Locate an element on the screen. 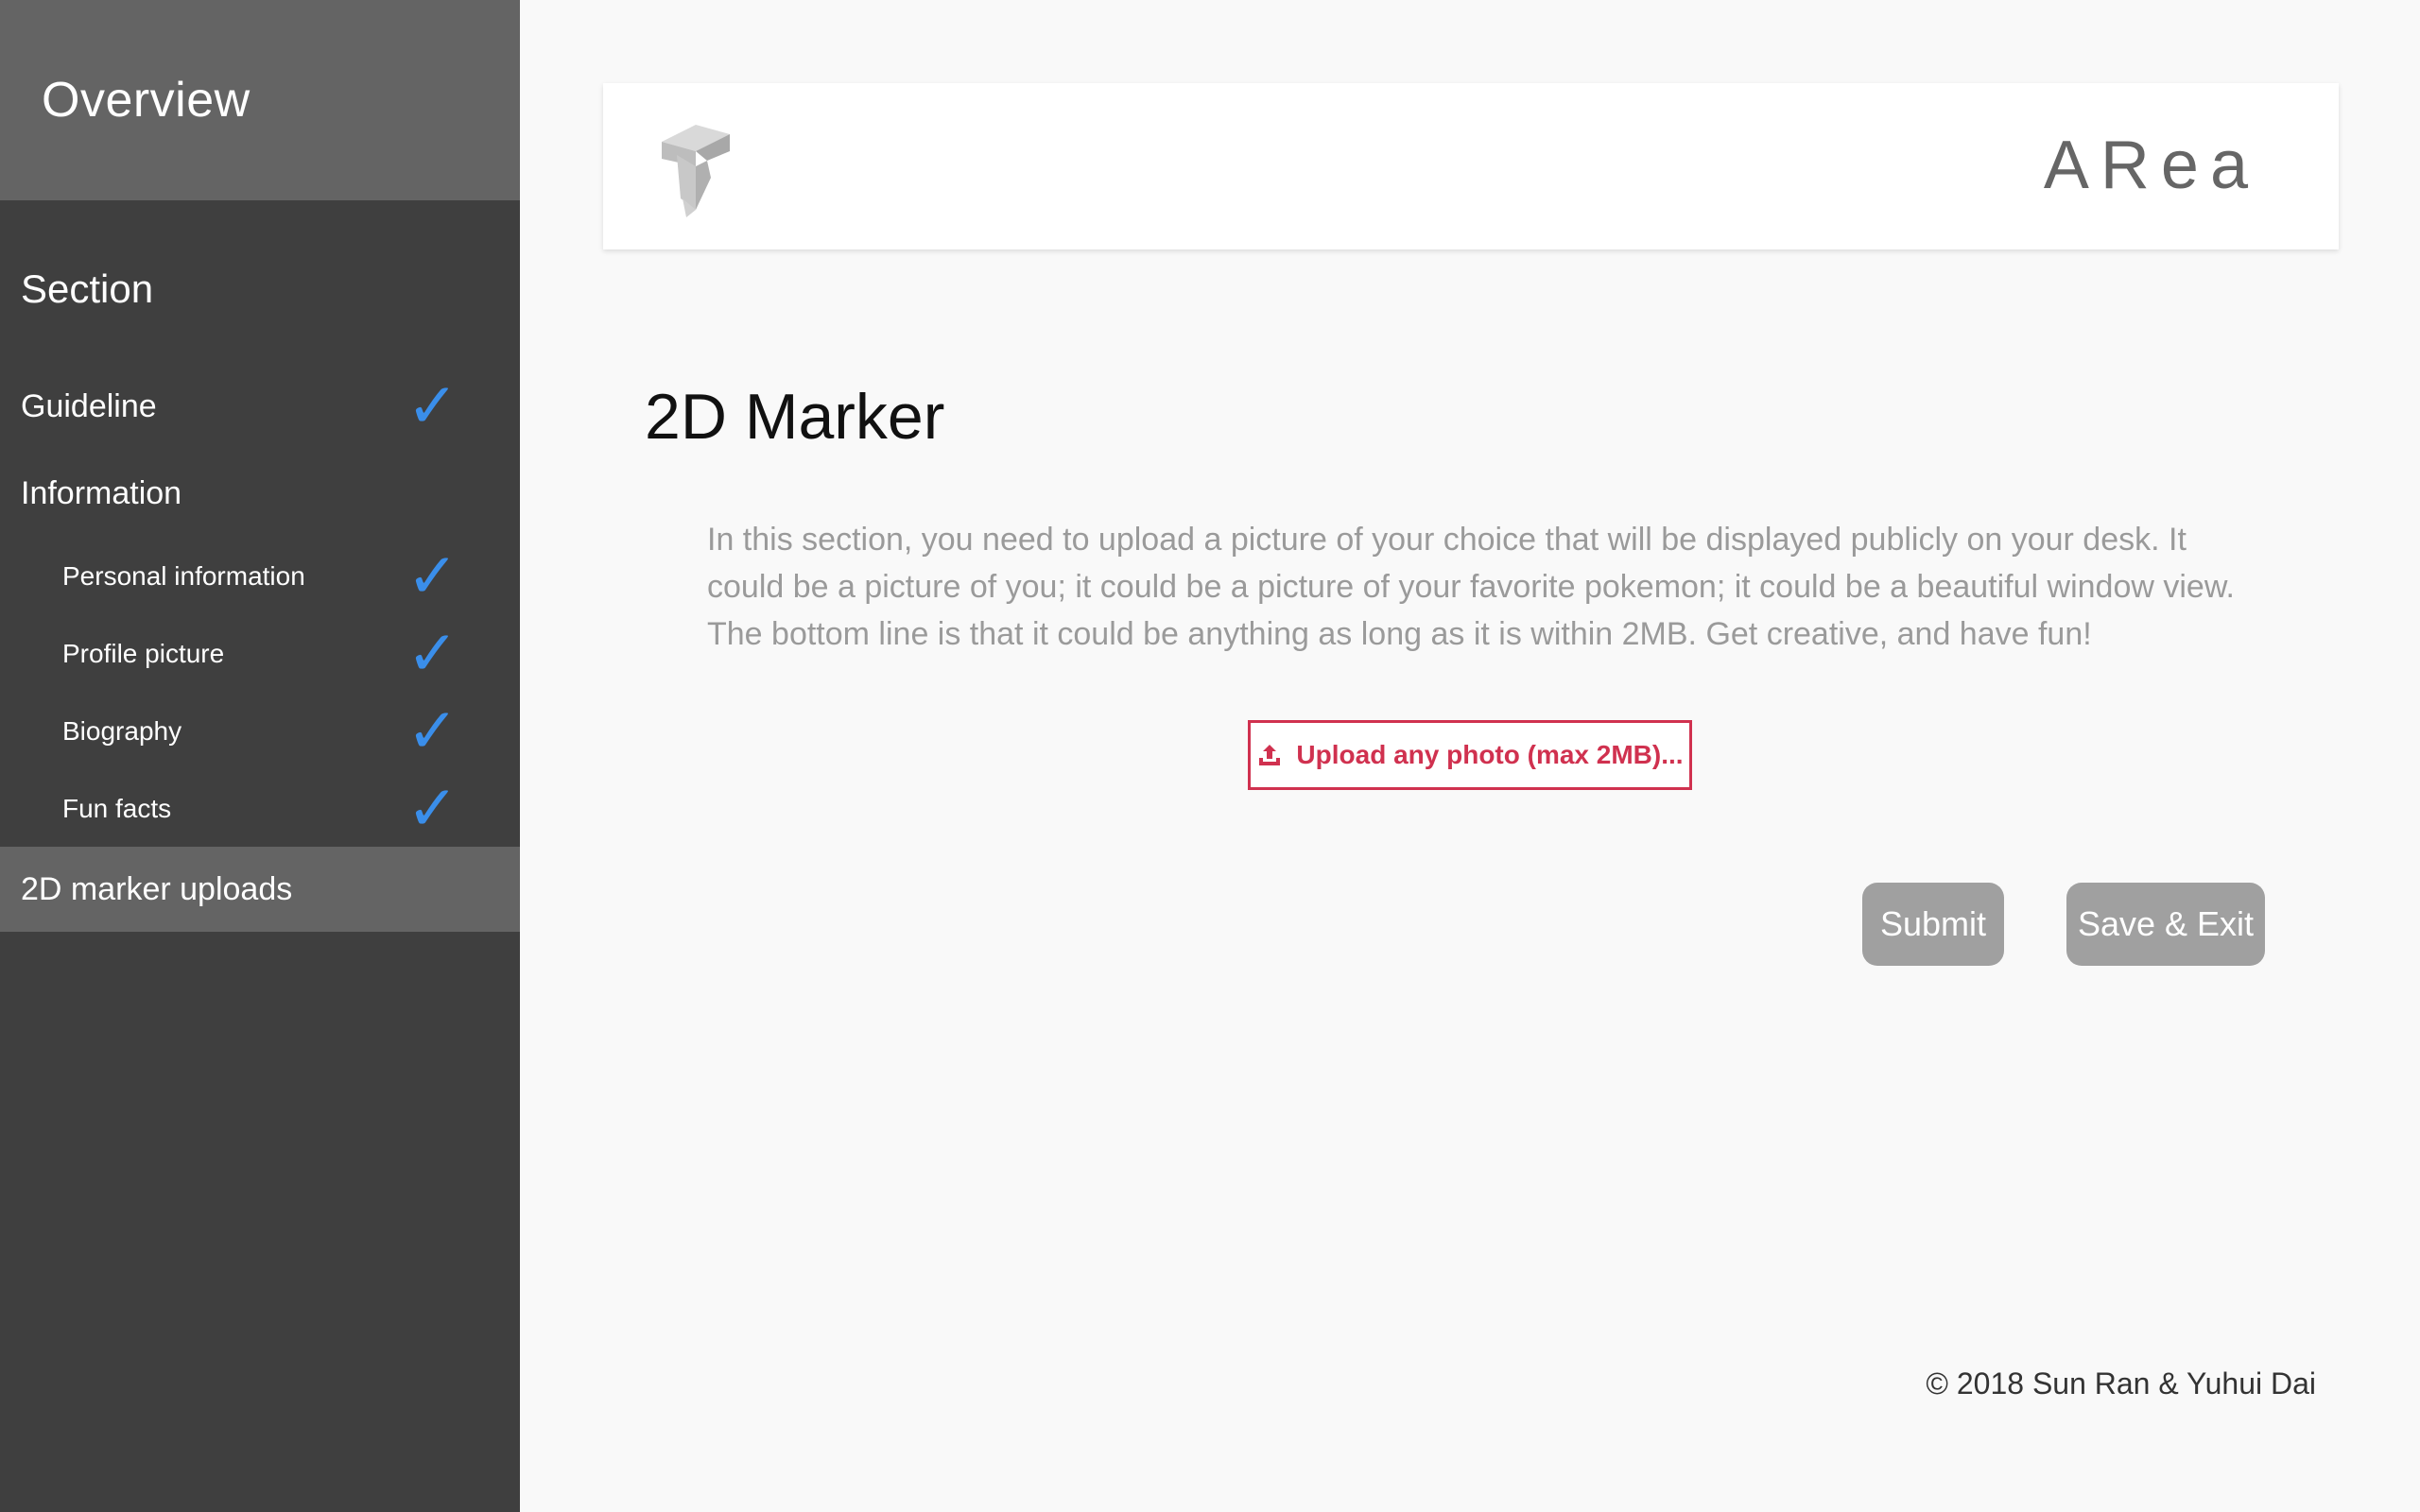 This screenshot has width=2420, height=1512. page-title: 2D Marker is located at coordinates (795, 417).